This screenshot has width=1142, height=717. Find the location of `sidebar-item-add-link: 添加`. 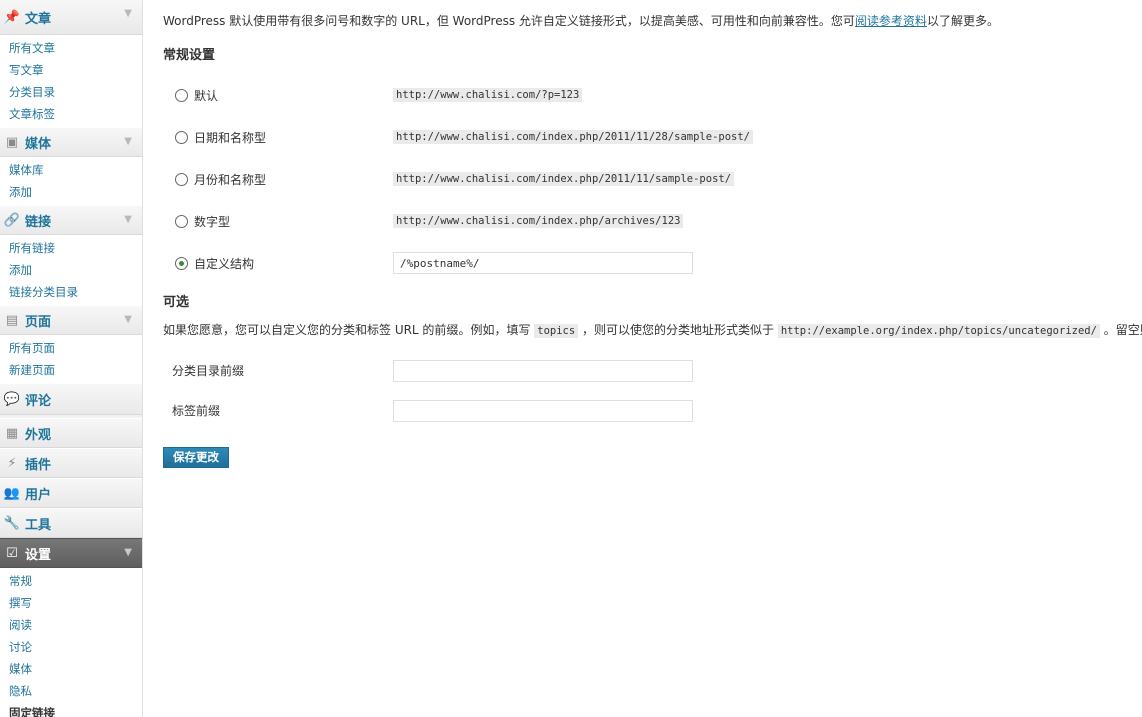

sidebar-item-add-link: 添加 is located at coordinates (71, 270).